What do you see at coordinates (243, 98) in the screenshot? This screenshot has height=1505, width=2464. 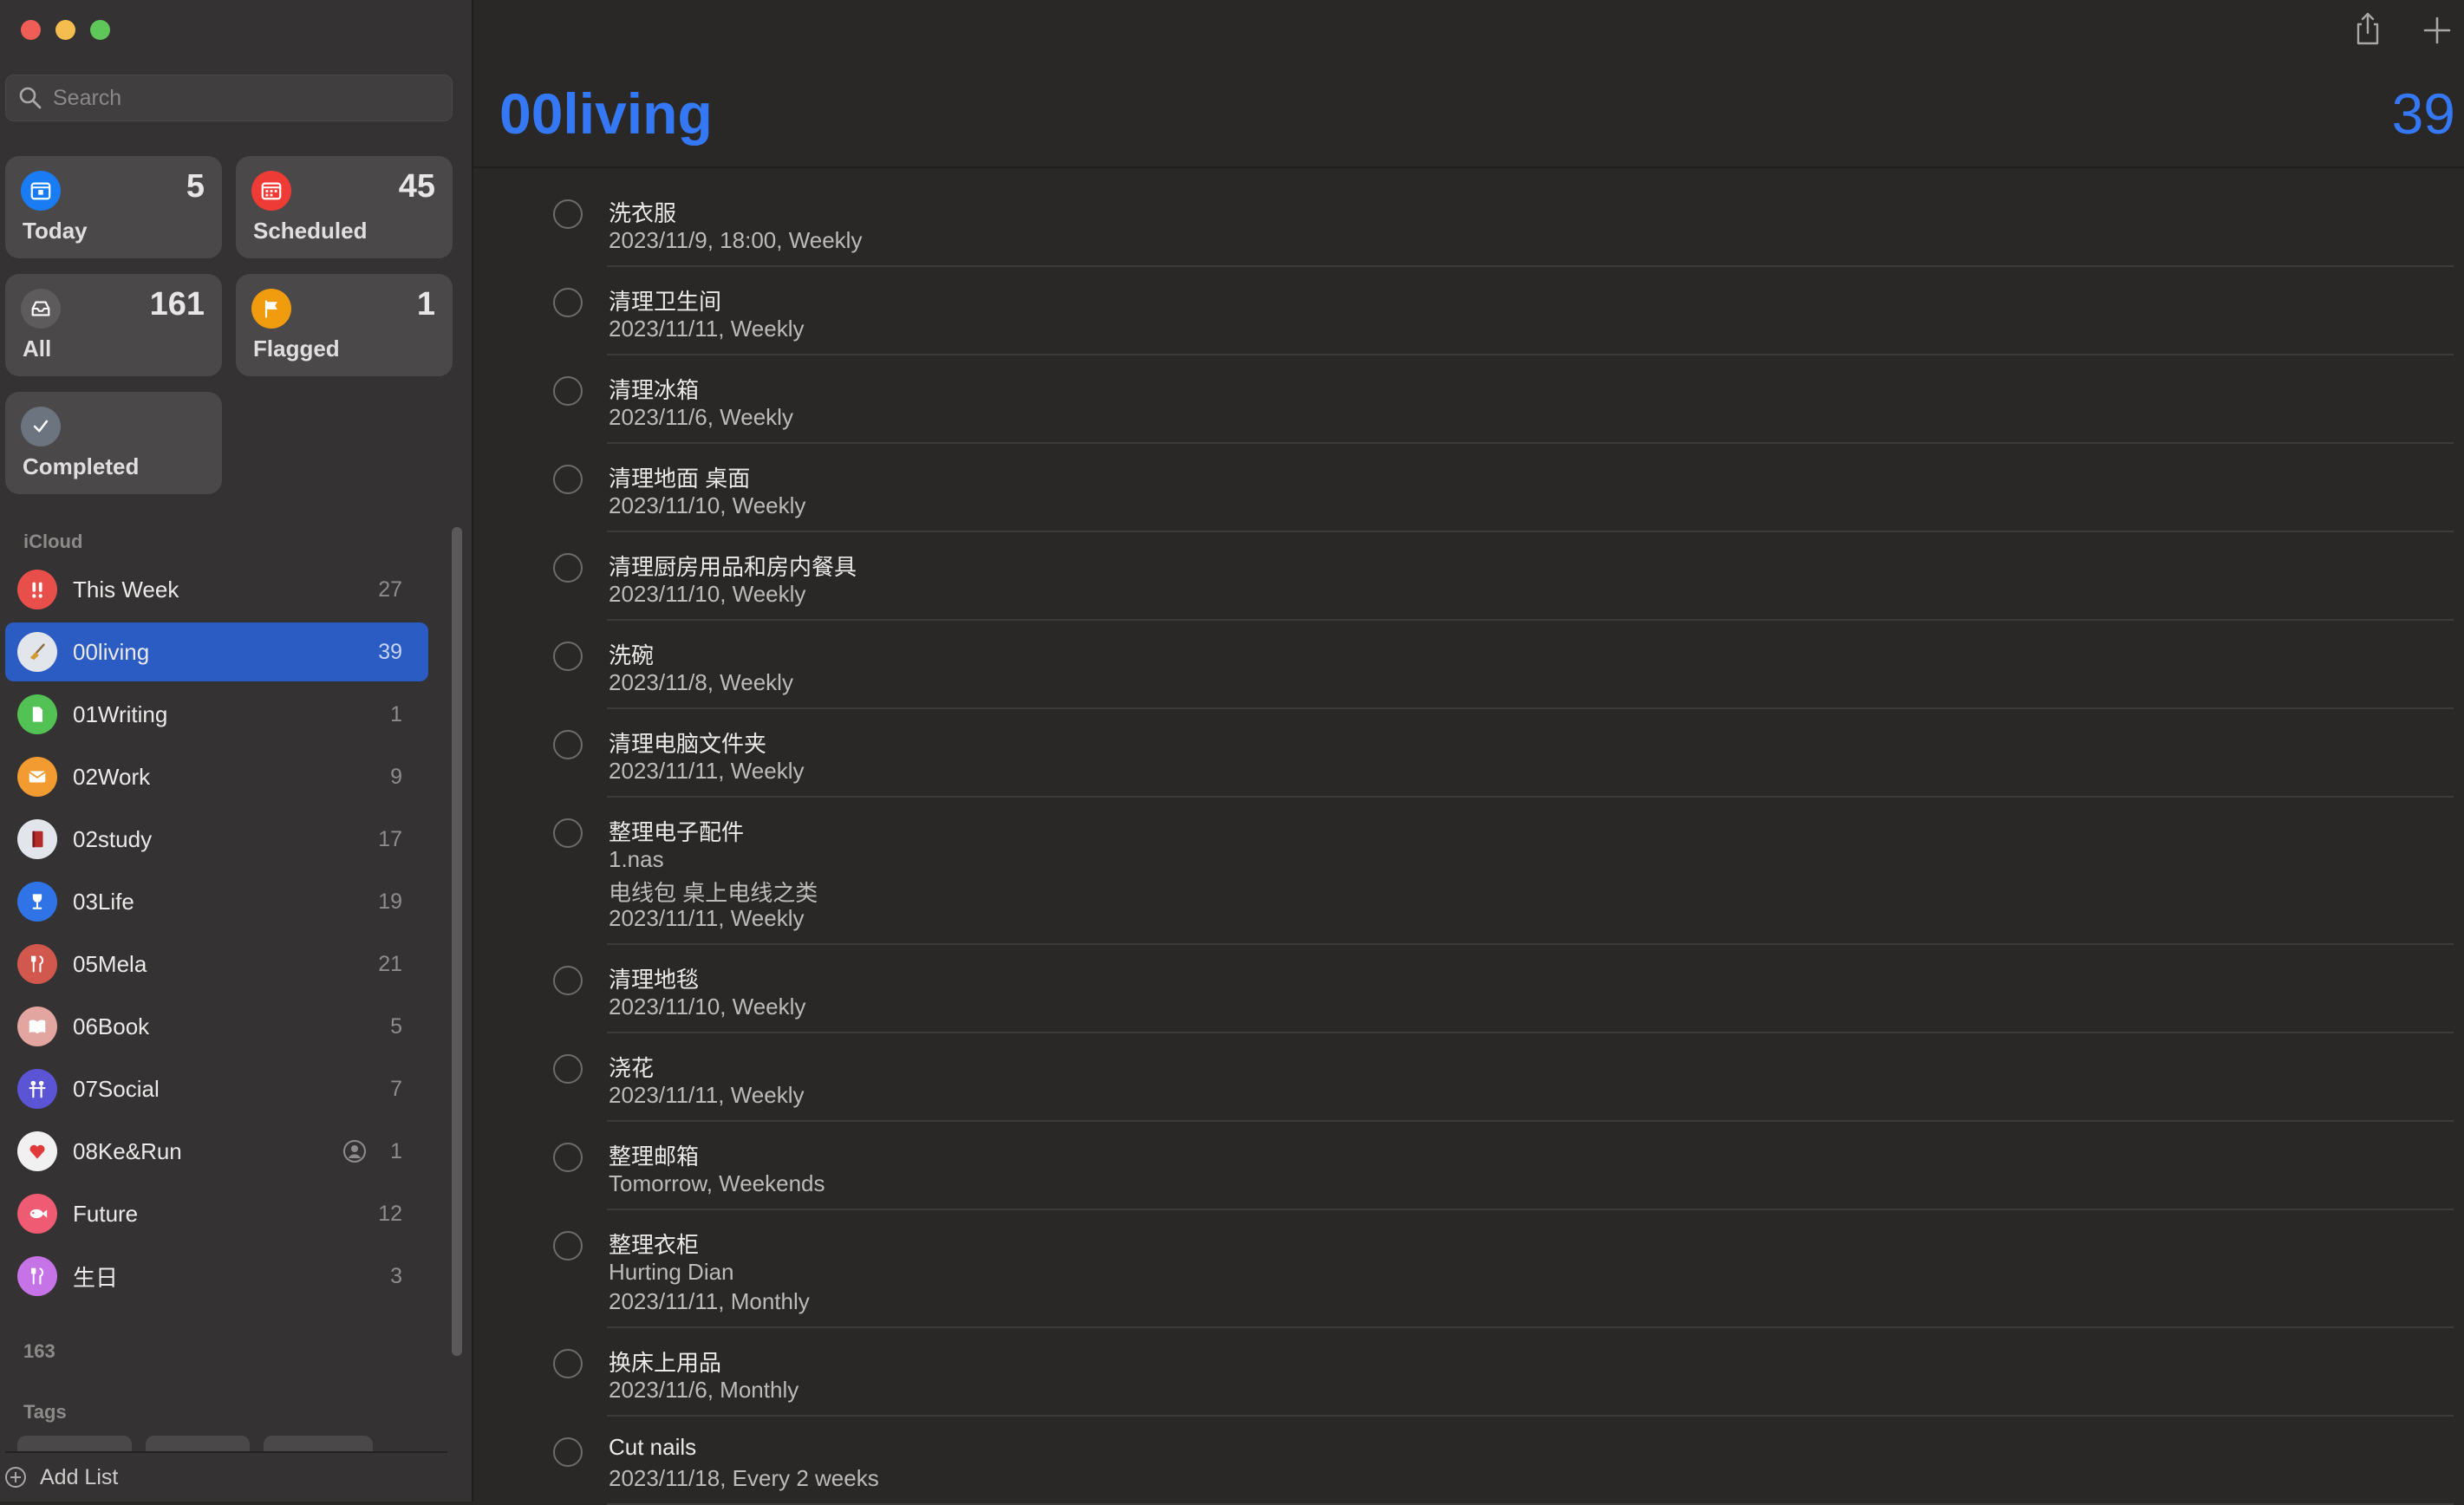 I see `search-input` at bounding box center [243, 98].